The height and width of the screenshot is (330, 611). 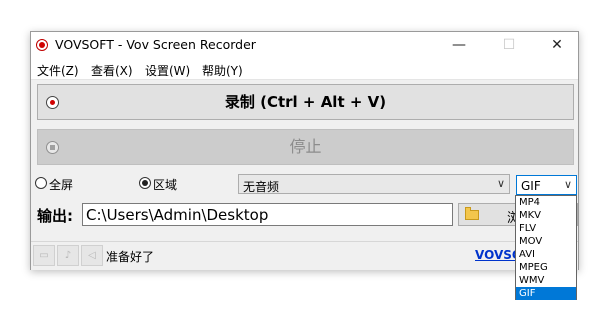 What do you see at coordinates (546, 215) in the screenshot?
I see `format-option-mkv: MKV` at bounding box center [546, 215].